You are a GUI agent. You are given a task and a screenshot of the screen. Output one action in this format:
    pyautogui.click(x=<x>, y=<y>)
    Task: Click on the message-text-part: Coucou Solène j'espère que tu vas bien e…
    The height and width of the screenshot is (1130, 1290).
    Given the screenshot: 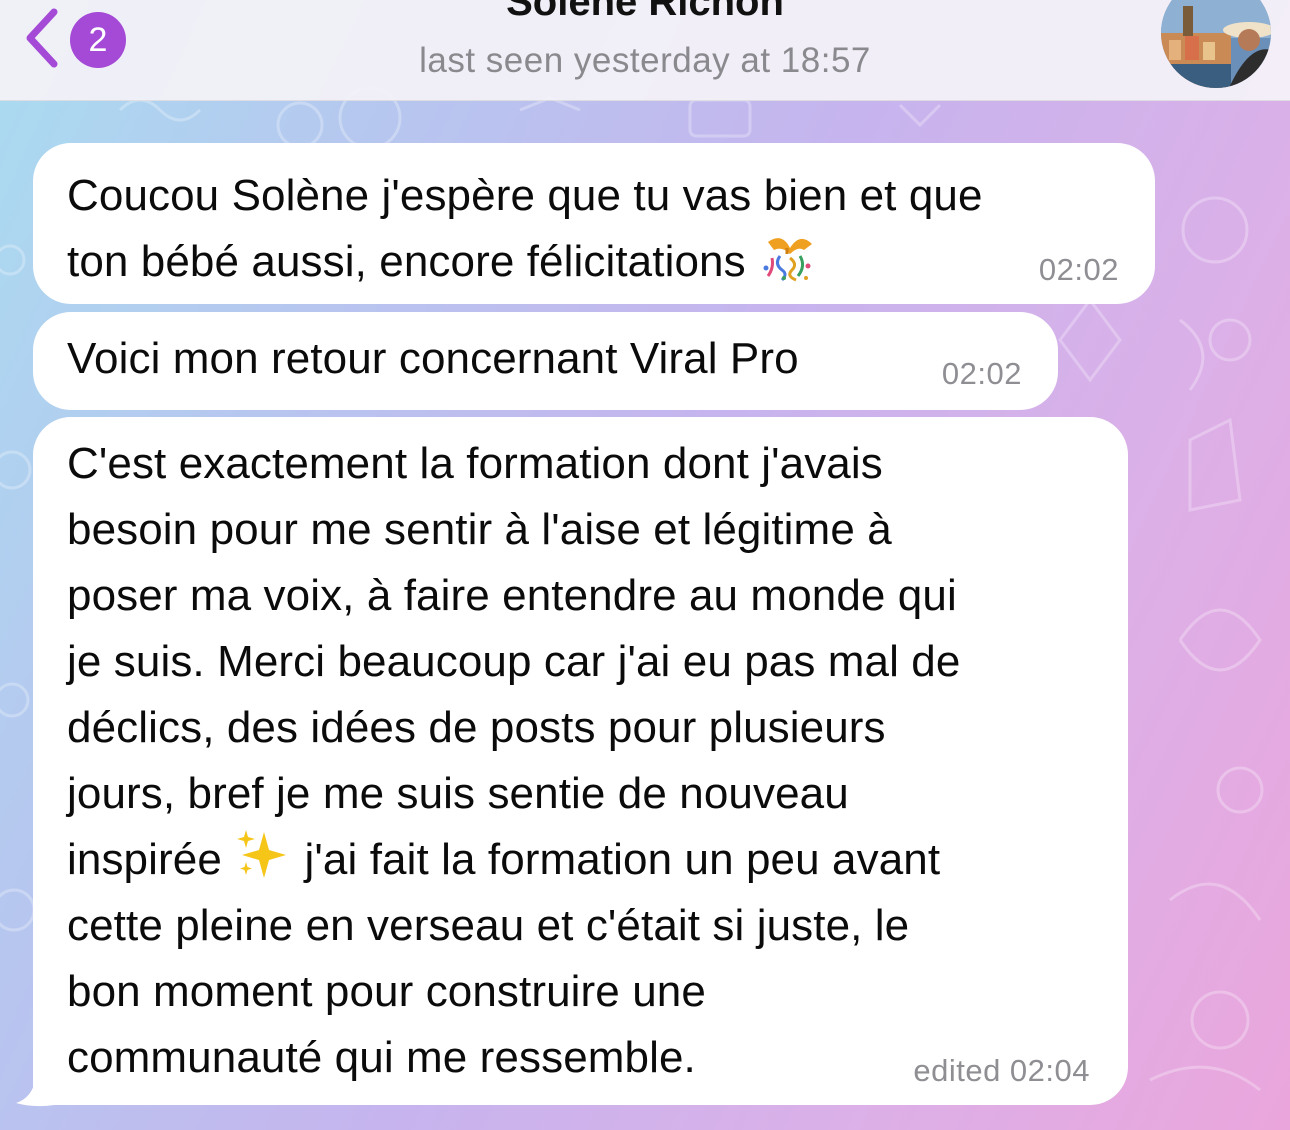 What is the action you would take?
    pyautogui.click(x=525, y=228)
    